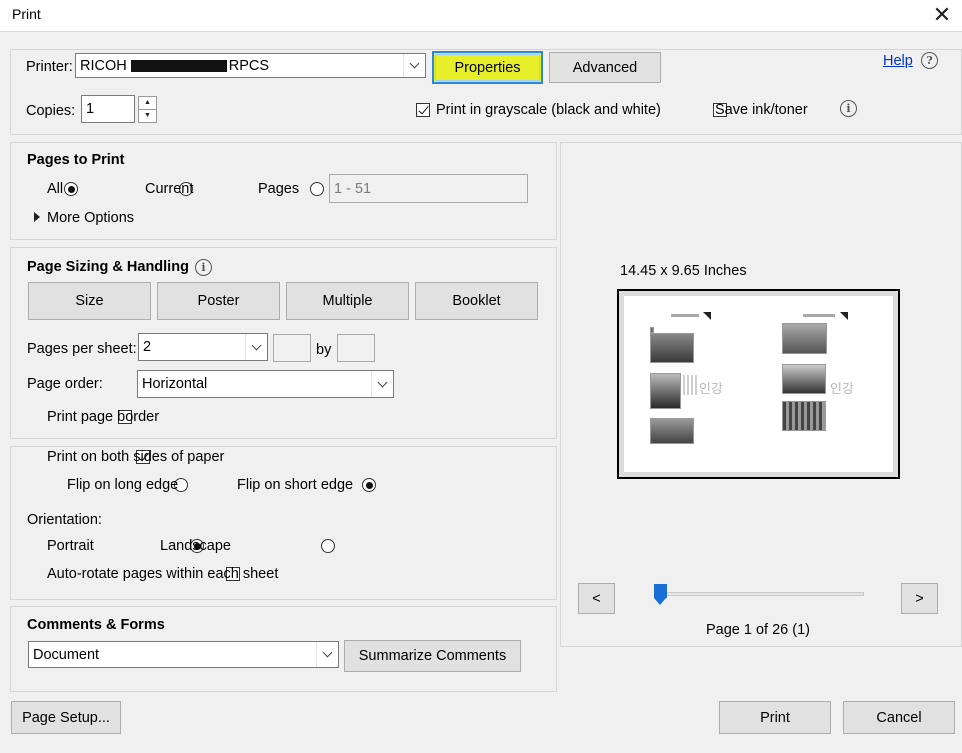 The height and width of the screenshot is (753, 962). I want to click on header-text-left, so click(685, 315).